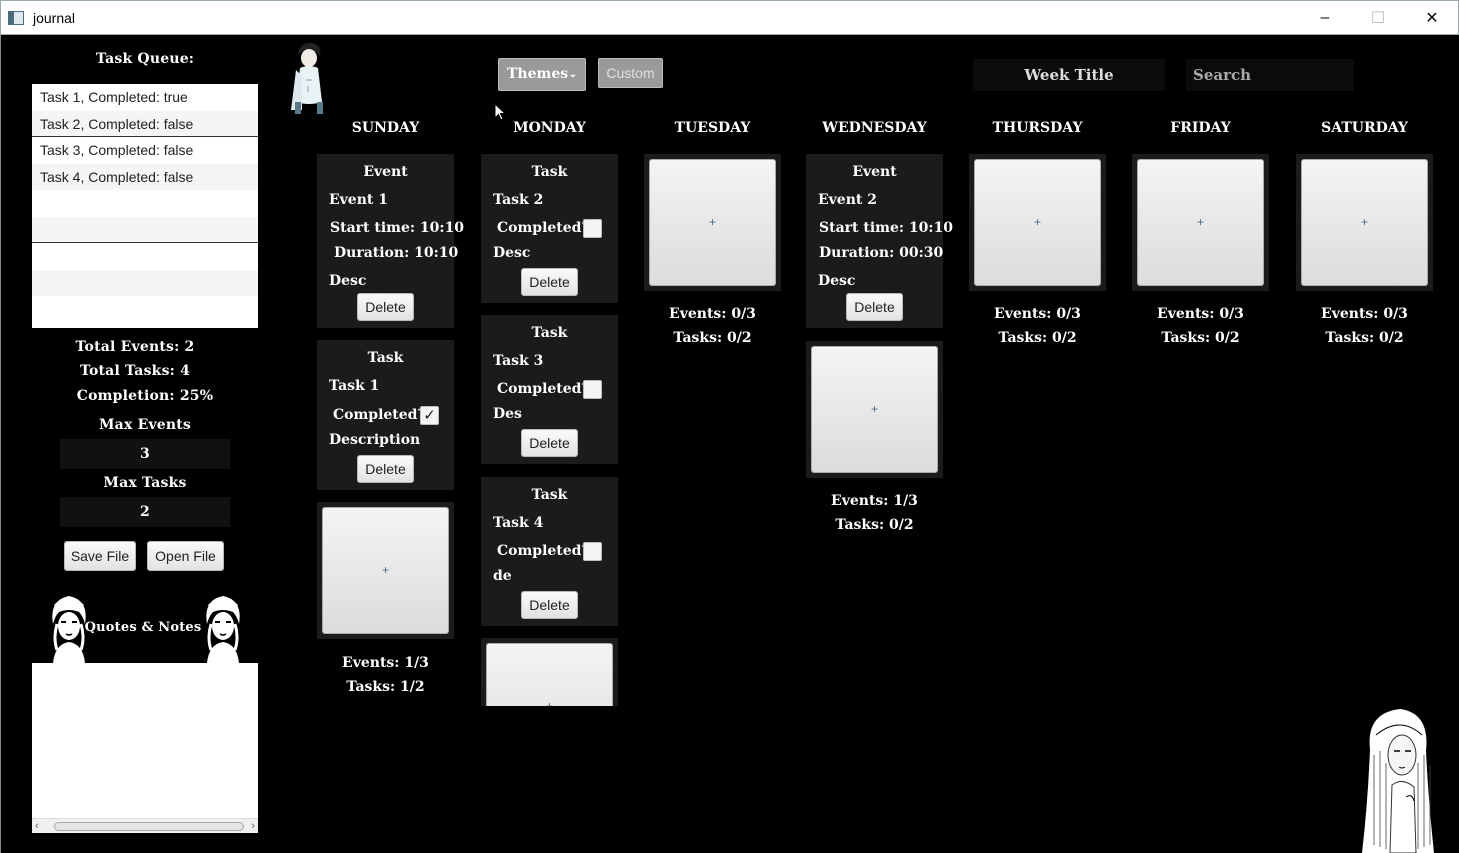 Image resolution: width=1459 pixels, height=853 pixels. Describe the element at coordinates (37, 826) in the screenshot. I see `scroll-left-icon: ‹` at that location.